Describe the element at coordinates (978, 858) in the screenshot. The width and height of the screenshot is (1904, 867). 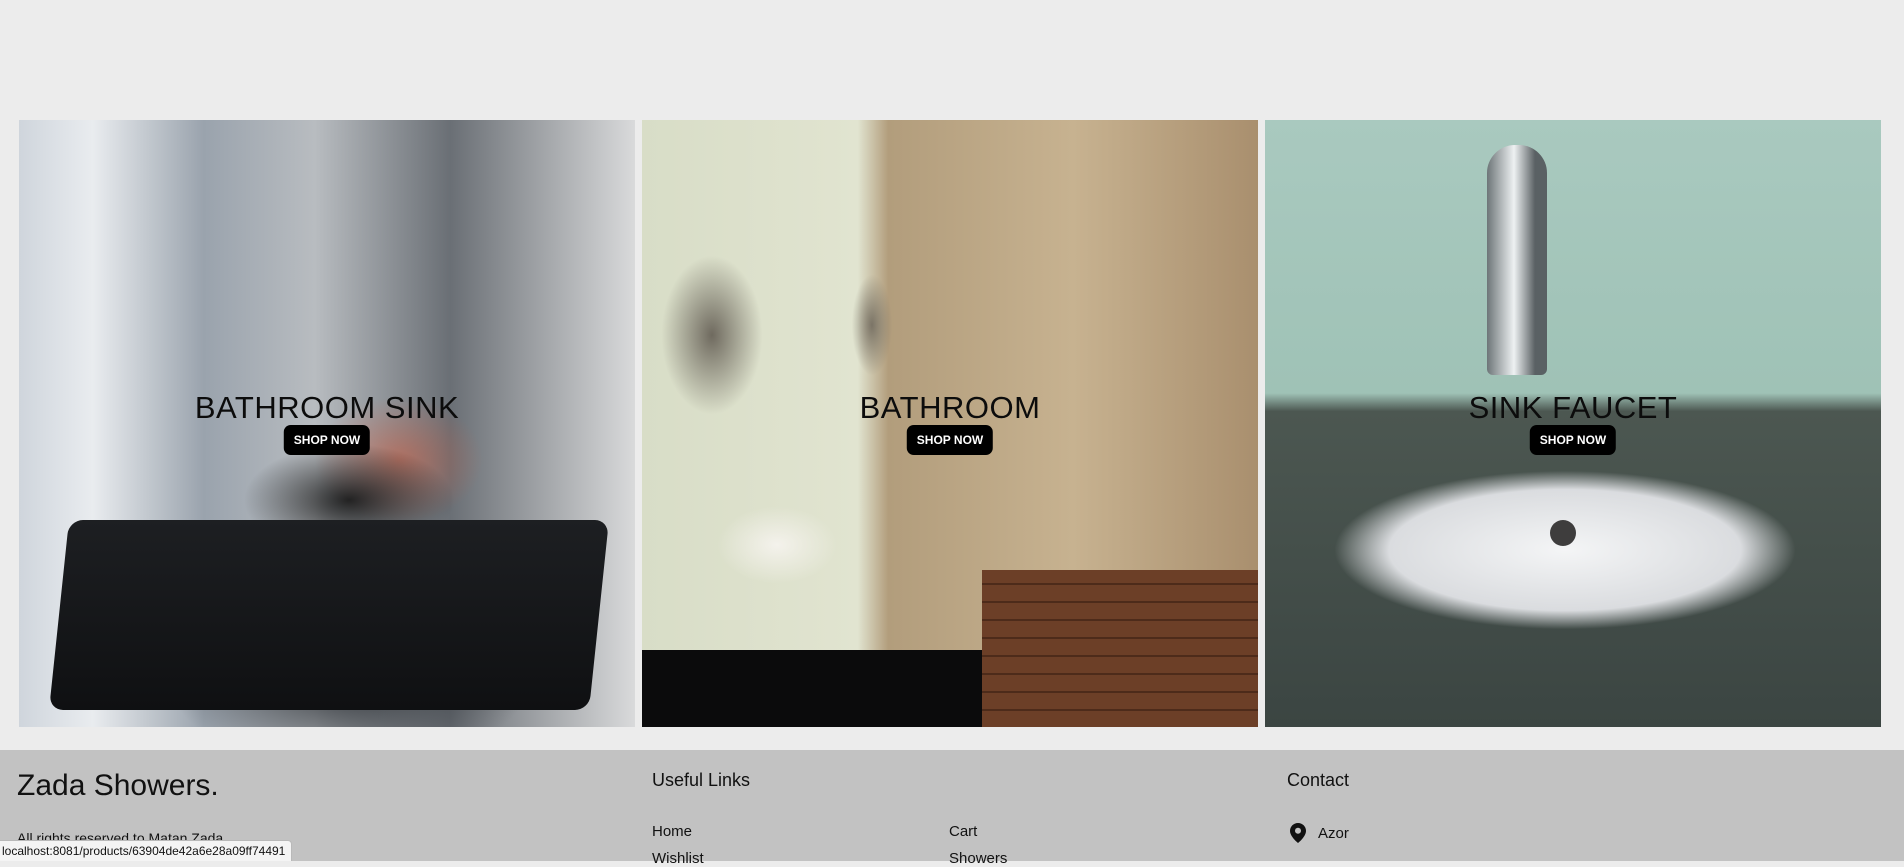
I see `footer-link-showers: Showers` at that location.